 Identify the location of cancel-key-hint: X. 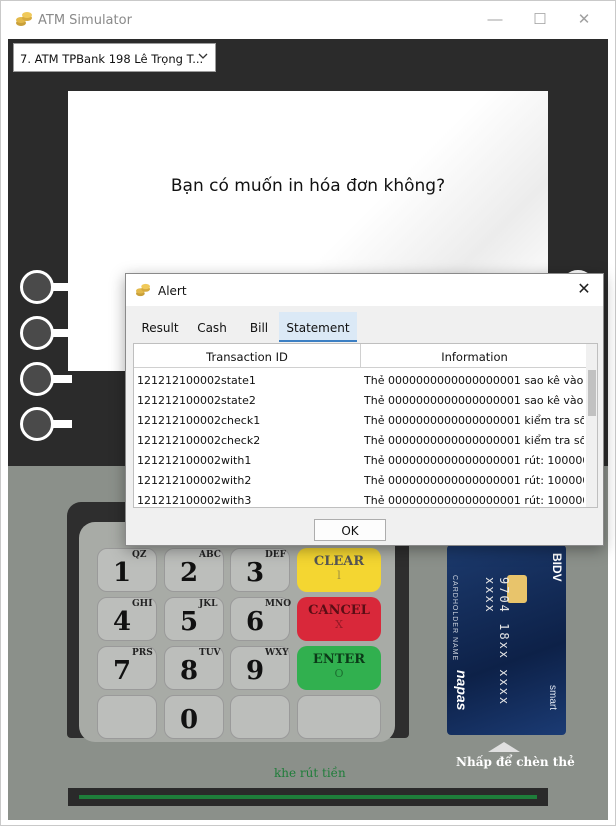
(339, 624).